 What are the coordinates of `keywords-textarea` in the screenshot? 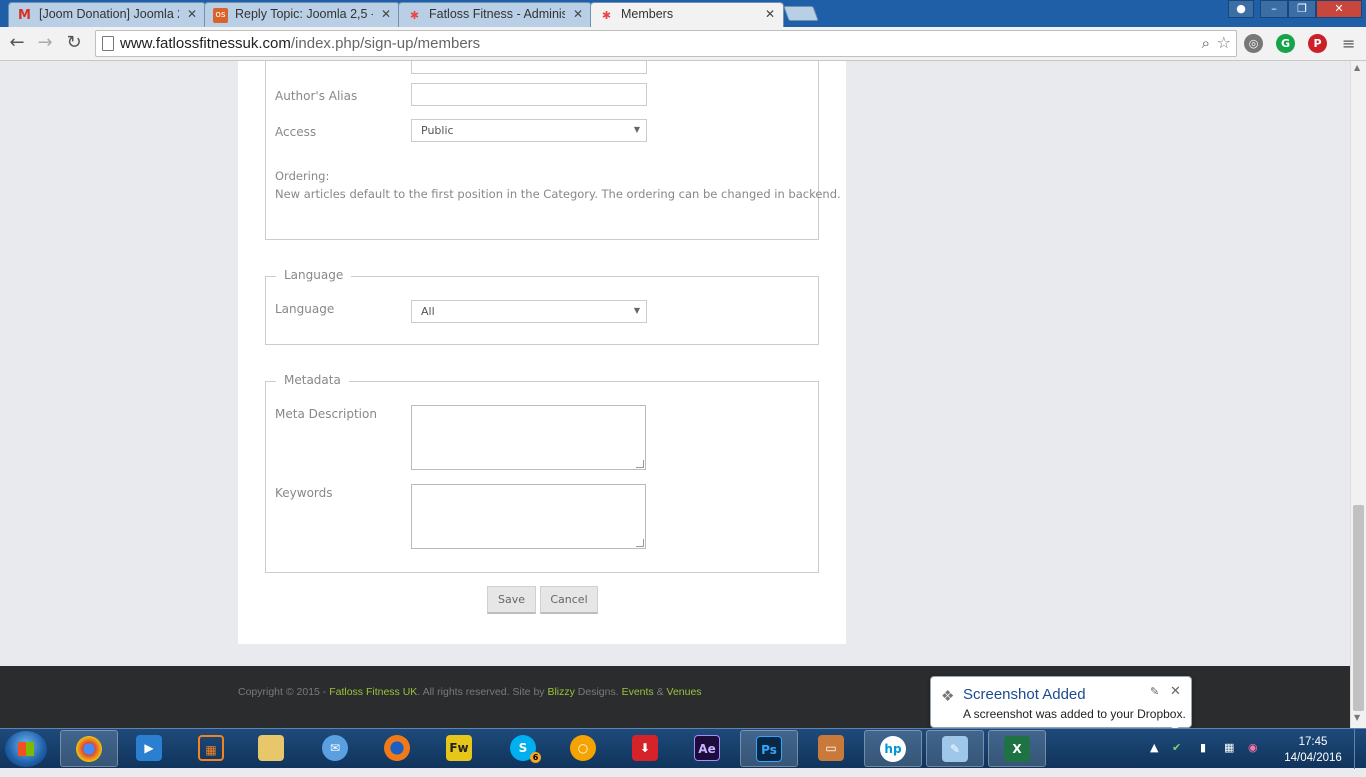 It's located at (528, 516).